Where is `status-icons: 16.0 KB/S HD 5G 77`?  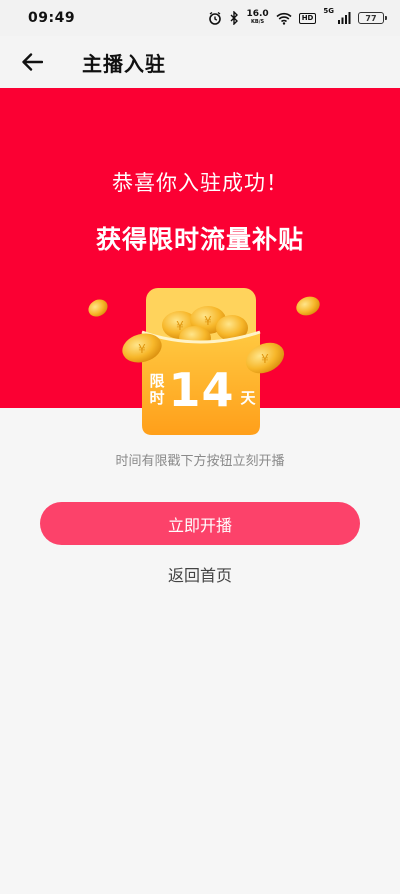 status-icons: 16.0 KB/S HD 5G 77 is located at coordinates (297, 16).